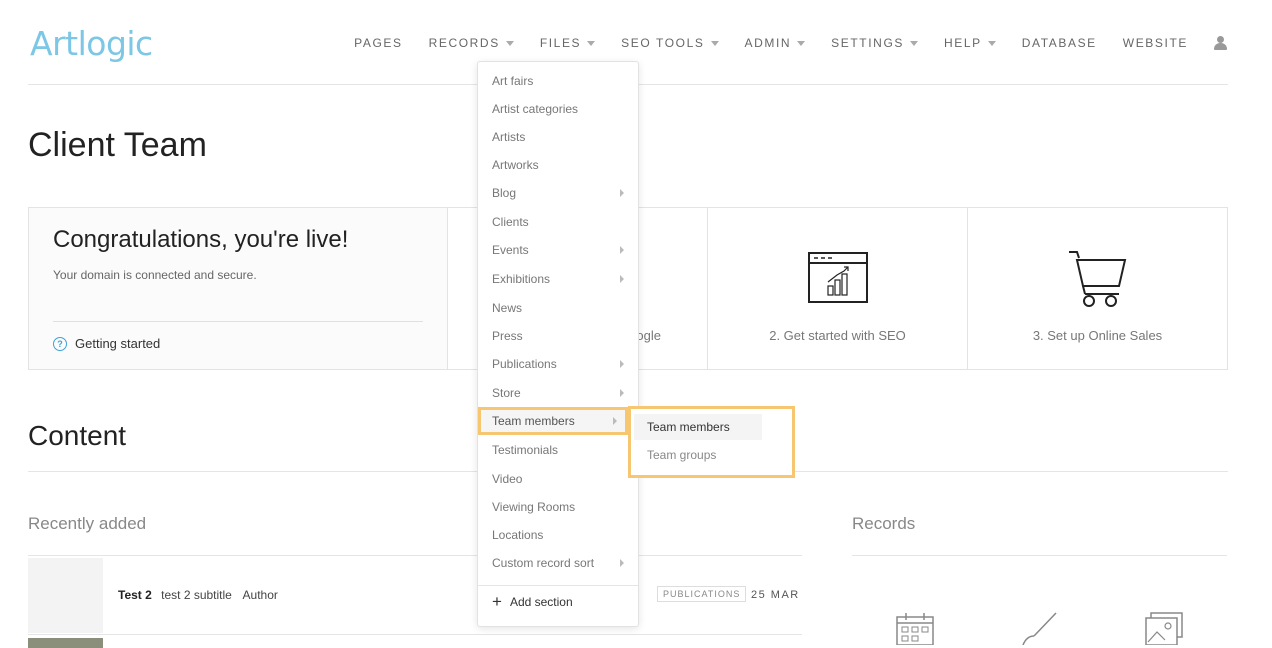 This screenshot has height=648, width=1272. I want to click on record-author: Author, so click(260, 595).